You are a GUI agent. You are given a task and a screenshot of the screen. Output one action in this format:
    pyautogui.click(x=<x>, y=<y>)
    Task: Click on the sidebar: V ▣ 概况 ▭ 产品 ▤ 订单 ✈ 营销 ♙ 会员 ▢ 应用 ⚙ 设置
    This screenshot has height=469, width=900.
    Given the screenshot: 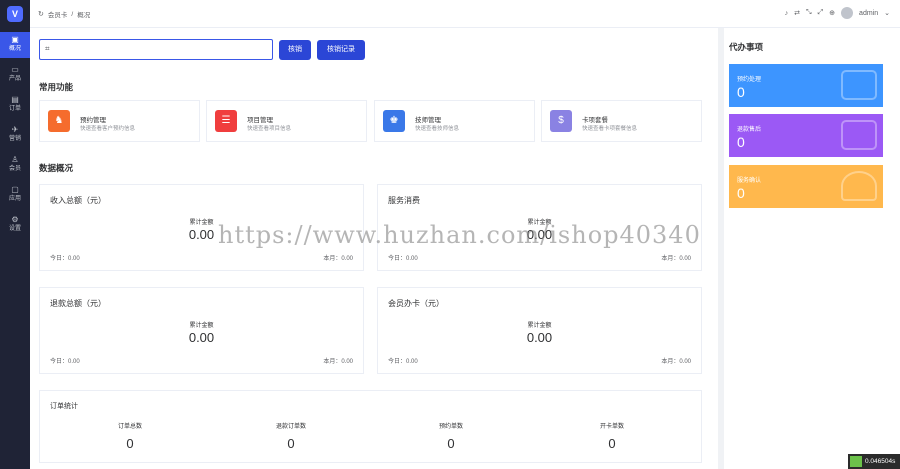 What is the action you would take?
    pyautogui.click(x=15, y=234)
    